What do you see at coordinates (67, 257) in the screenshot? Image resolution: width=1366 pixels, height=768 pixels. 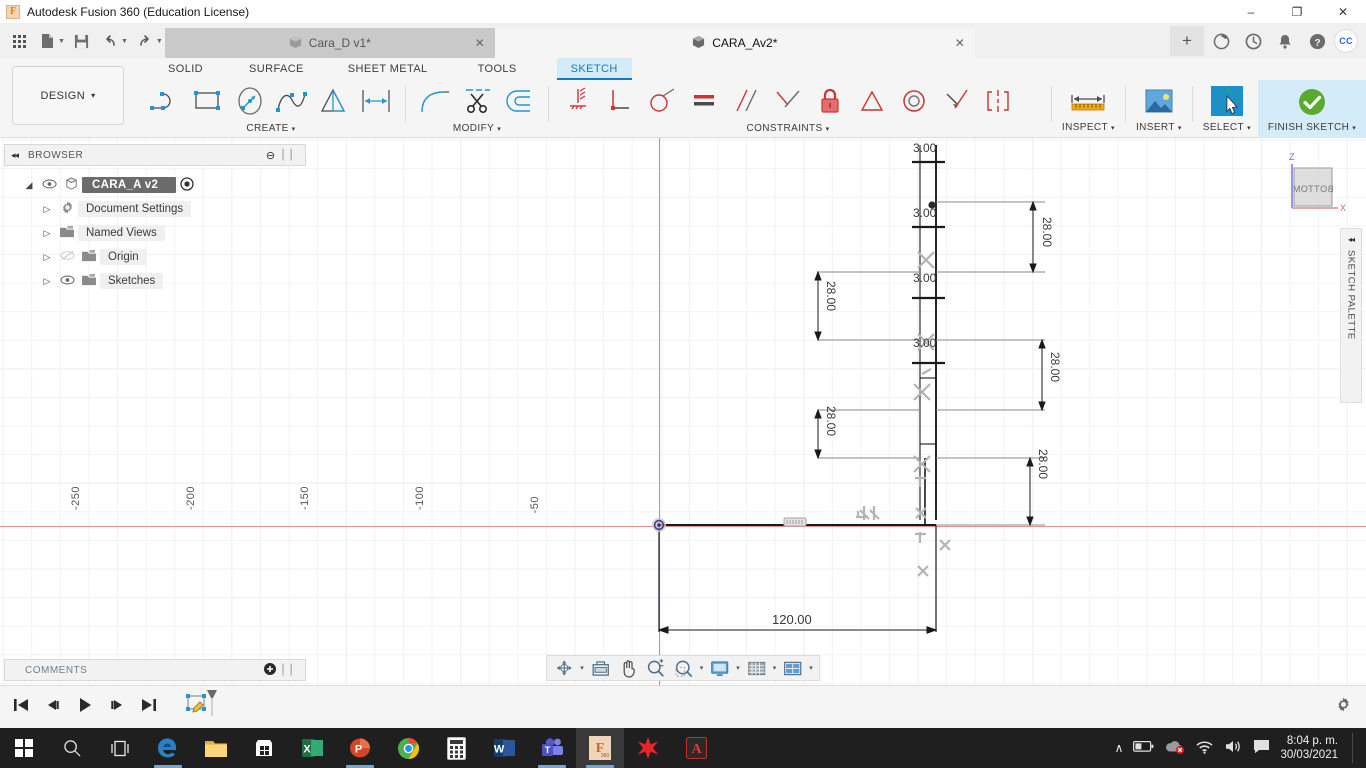 I see `visibility-eye-off-icon` at bounding box center [67, 257].